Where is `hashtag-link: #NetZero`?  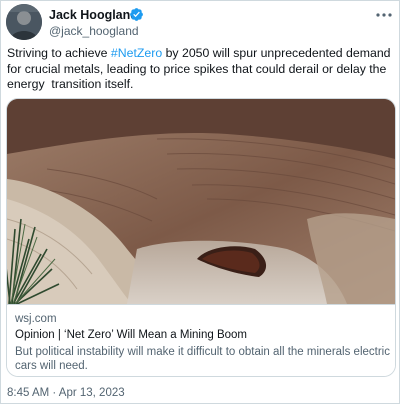
hashtag-link: #NetZero is located at coordinates (136, 53).